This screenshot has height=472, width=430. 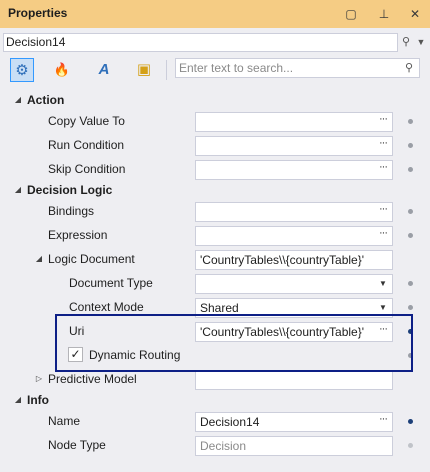 I want to click on window-title: Properties, so click(x=38, y=13).